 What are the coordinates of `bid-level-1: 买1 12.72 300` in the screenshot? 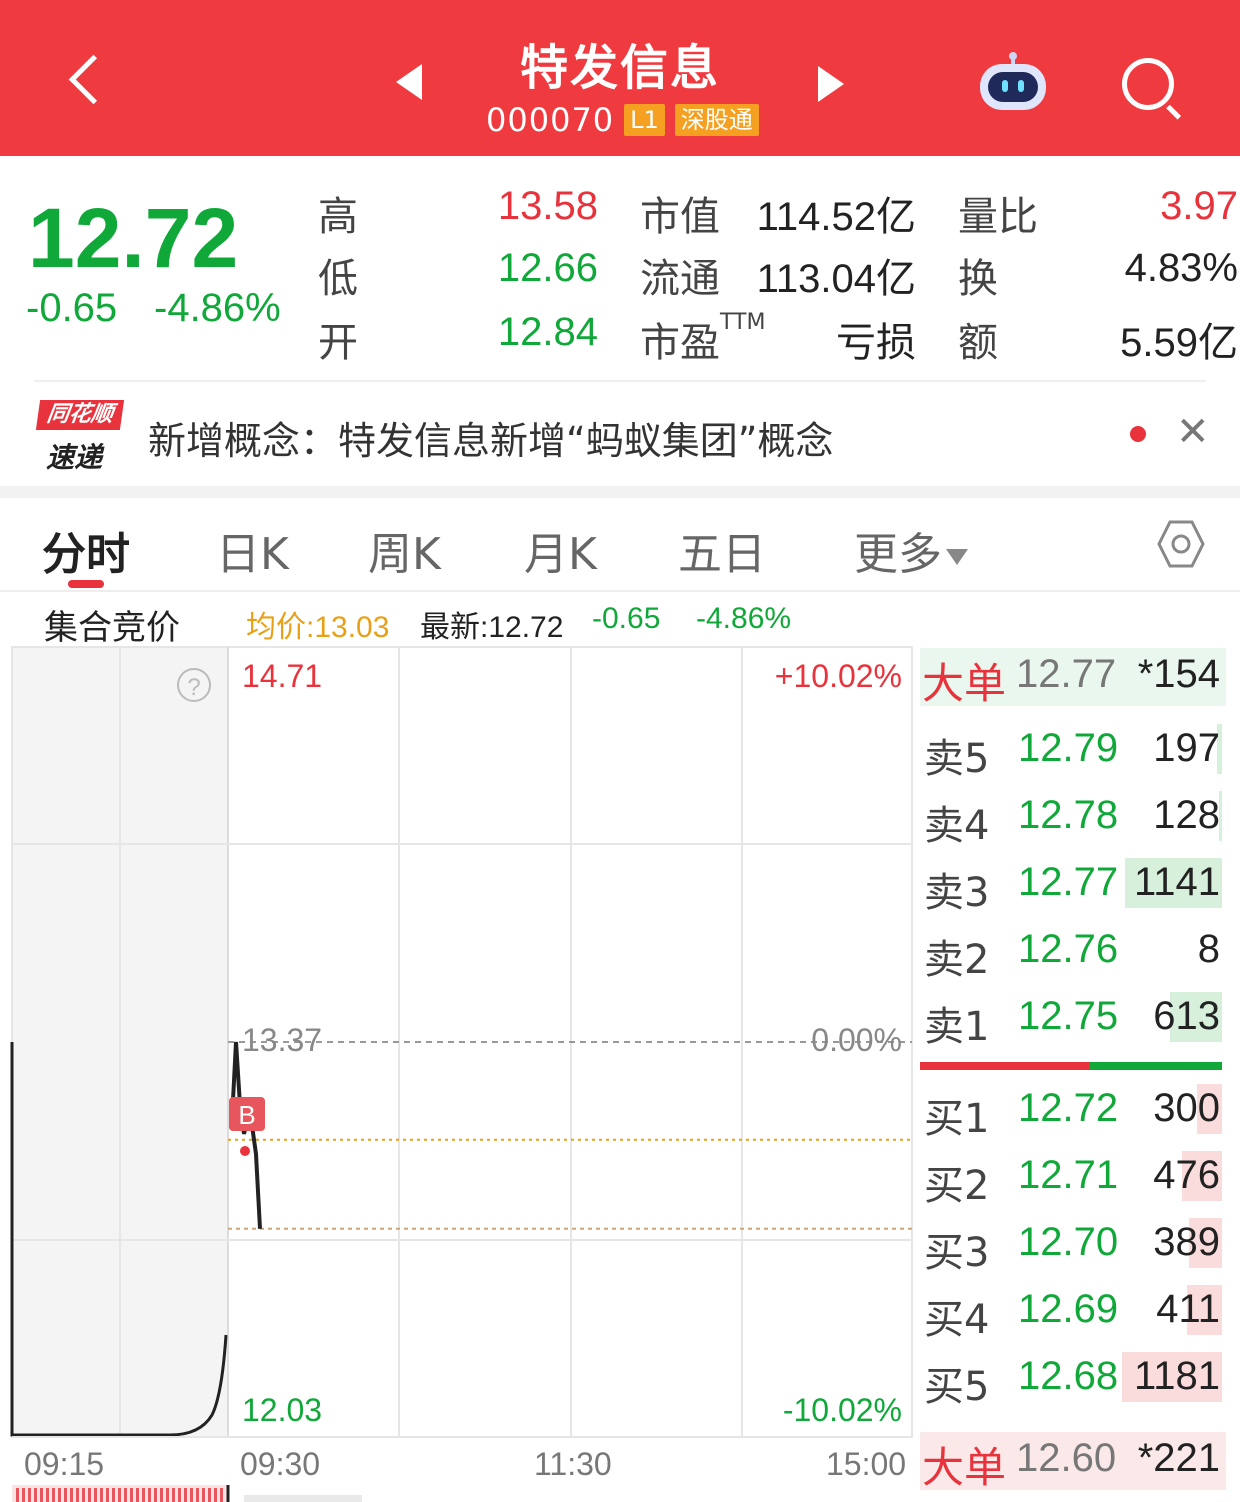 It's located at (1073, 1111).